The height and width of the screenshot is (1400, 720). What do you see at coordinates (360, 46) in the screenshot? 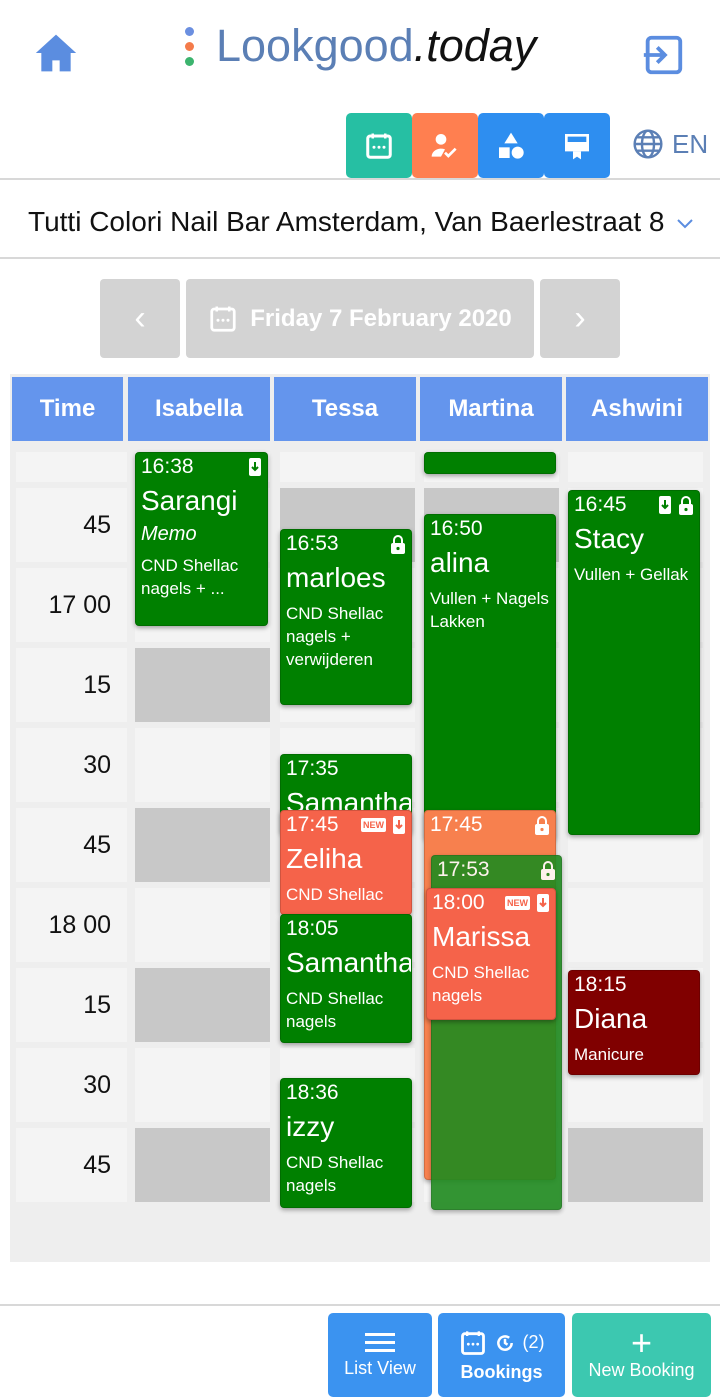
I see `app-logo: Lookgood .today` at bounding box center [360, 46].